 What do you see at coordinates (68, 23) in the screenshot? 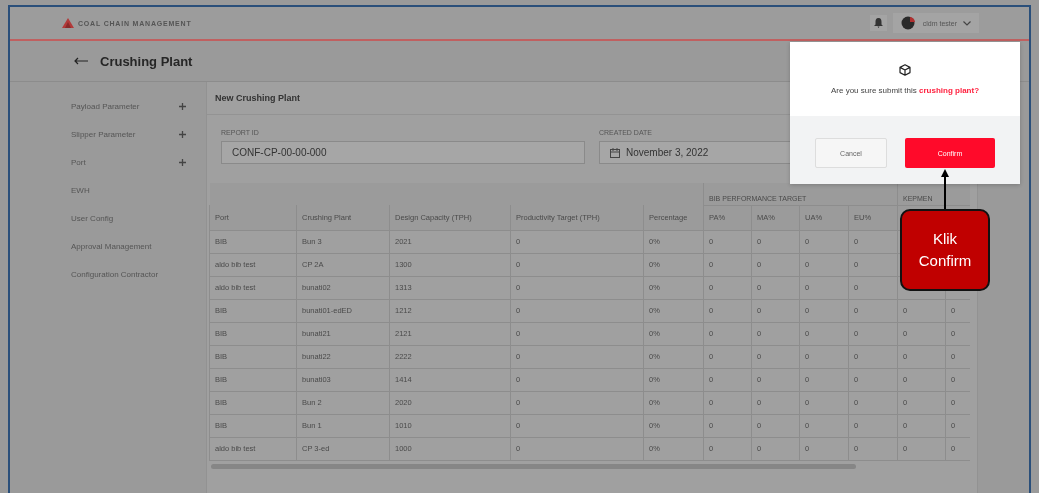
I see `logo-icon` at bounding box center [68, 23].